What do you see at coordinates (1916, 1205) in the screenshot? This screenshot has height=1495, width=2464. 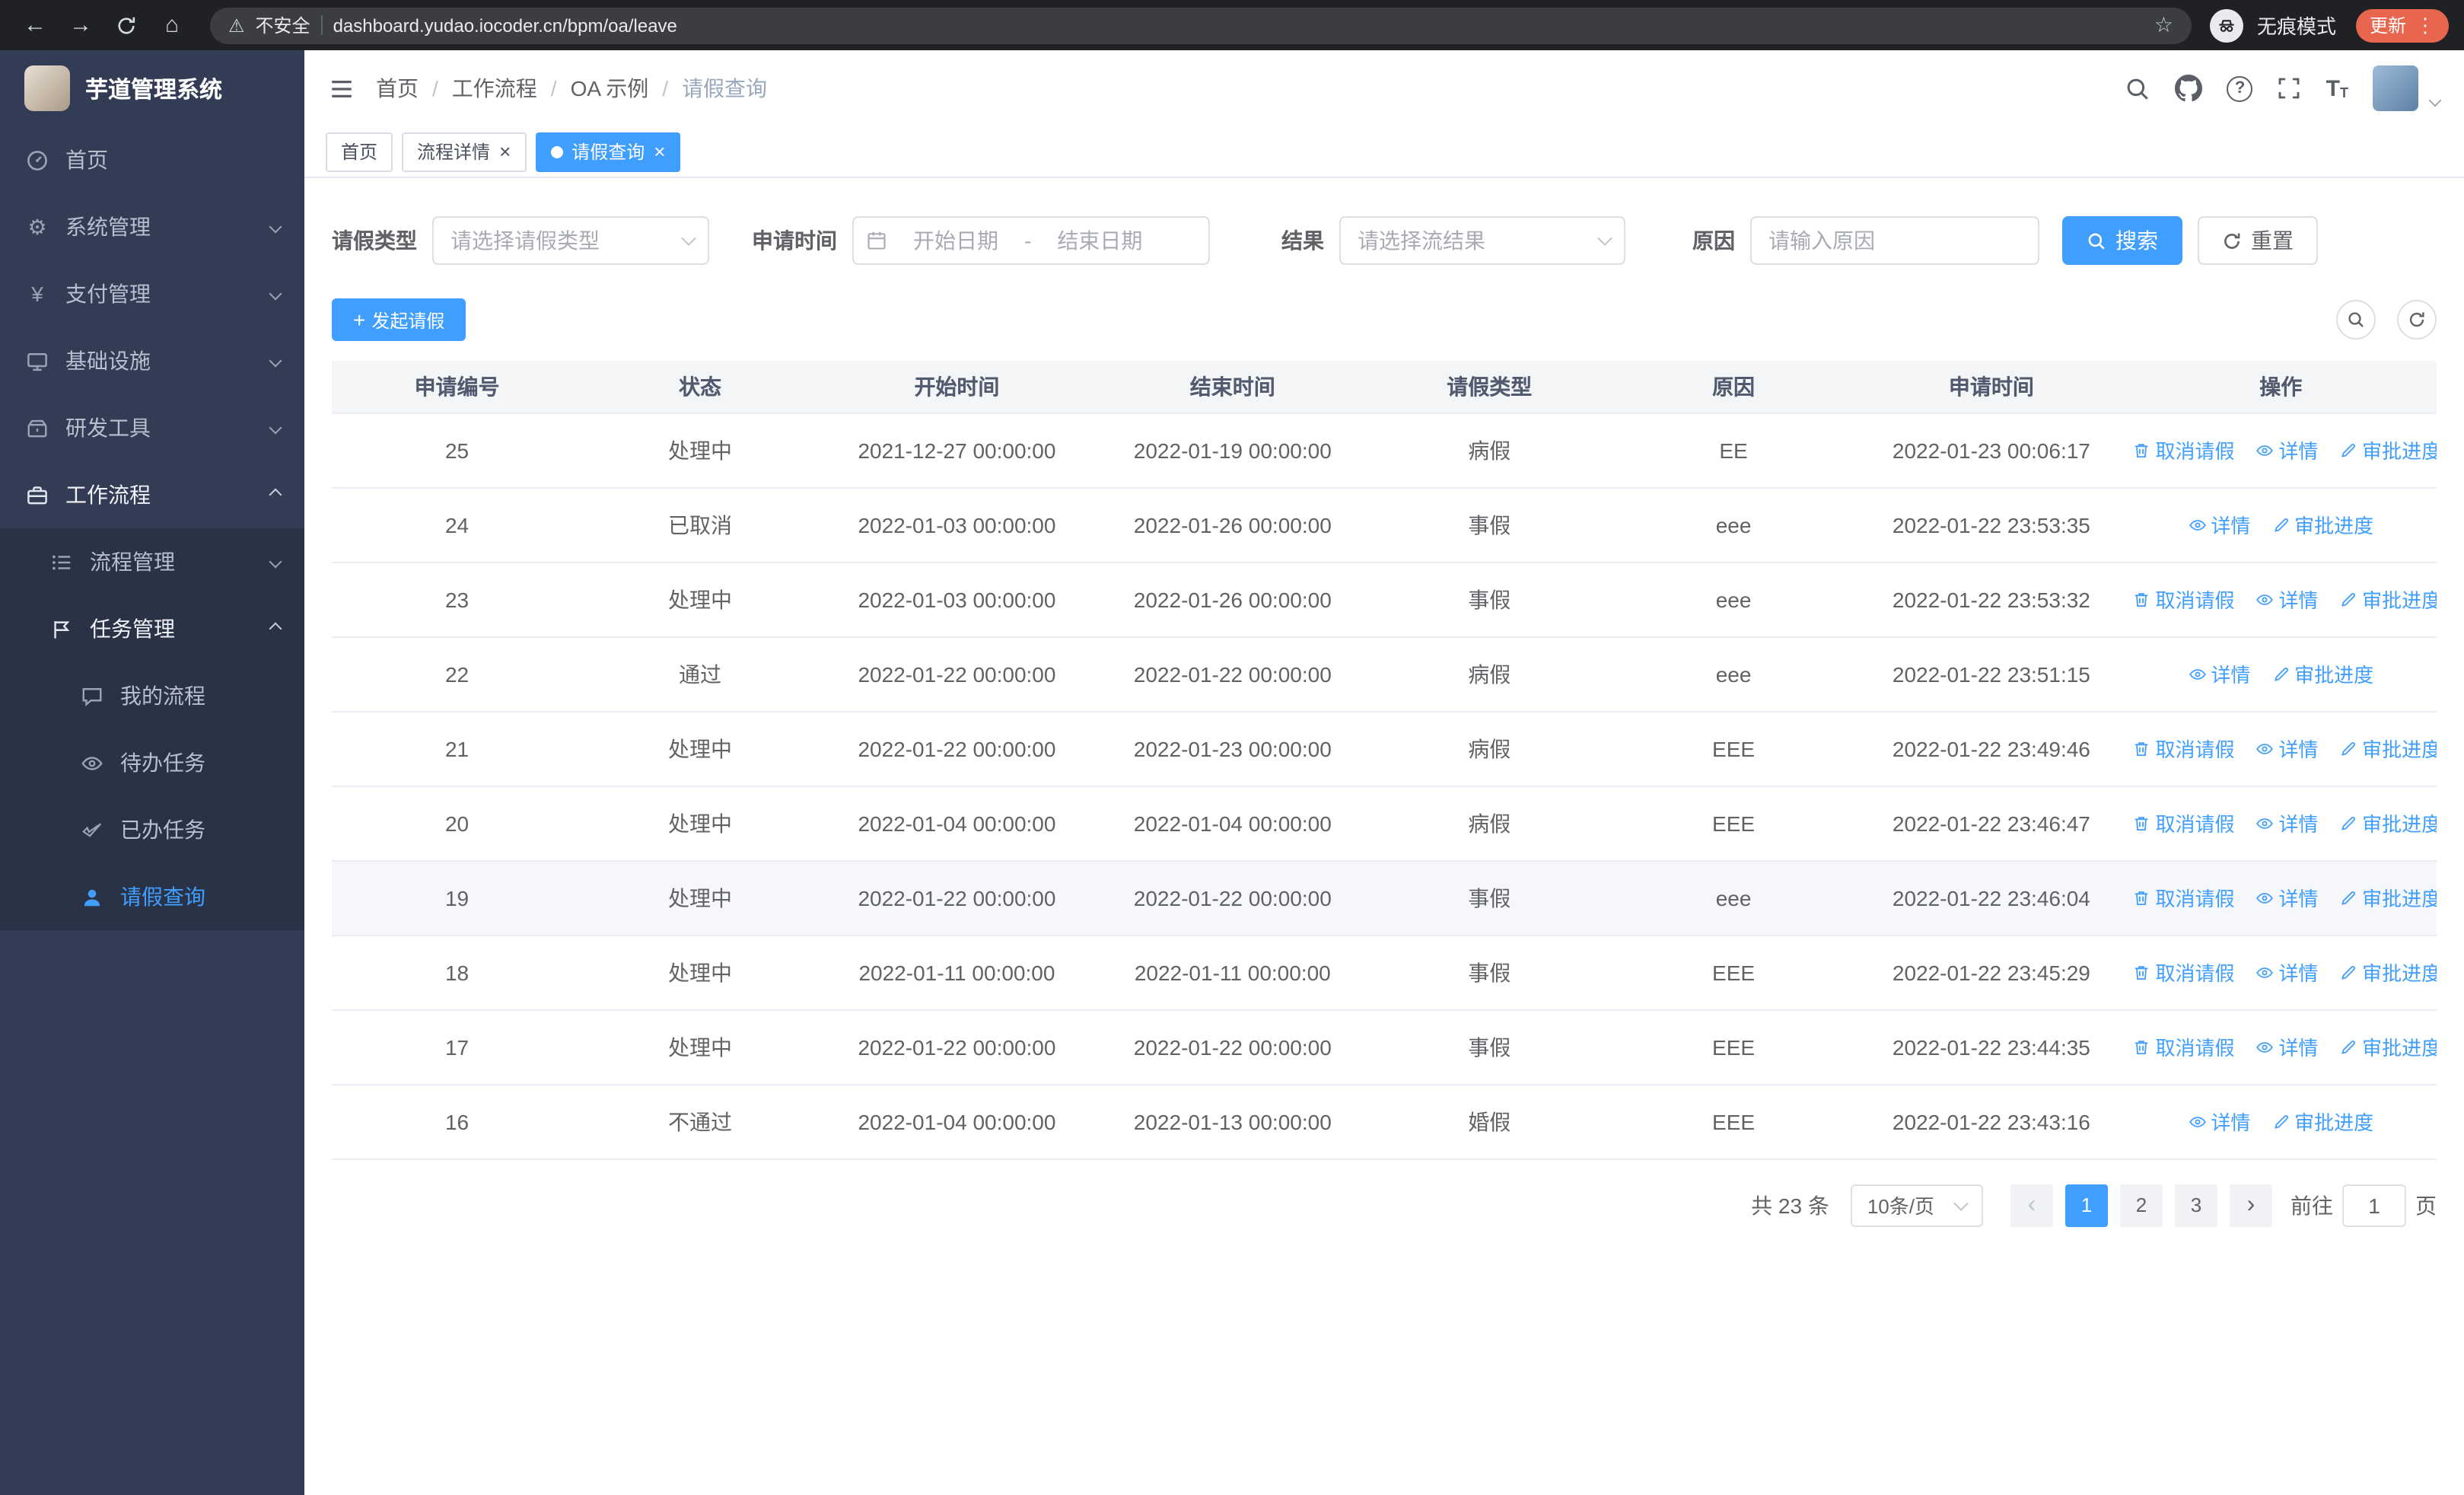 I see `page-size-select: 10条/页` at bounding box center [1916, 1205].